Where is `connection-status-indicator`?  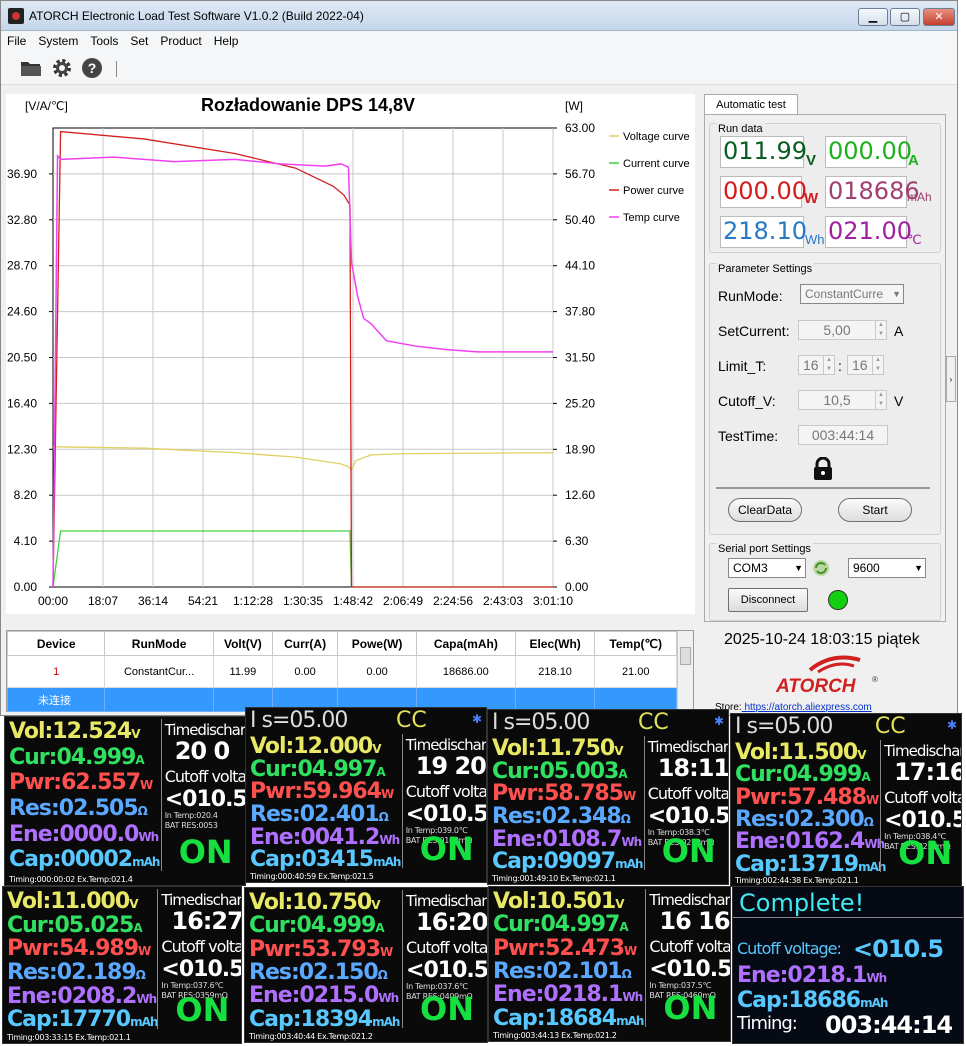
connection-status-indicator is located at coordinates (838, 600).